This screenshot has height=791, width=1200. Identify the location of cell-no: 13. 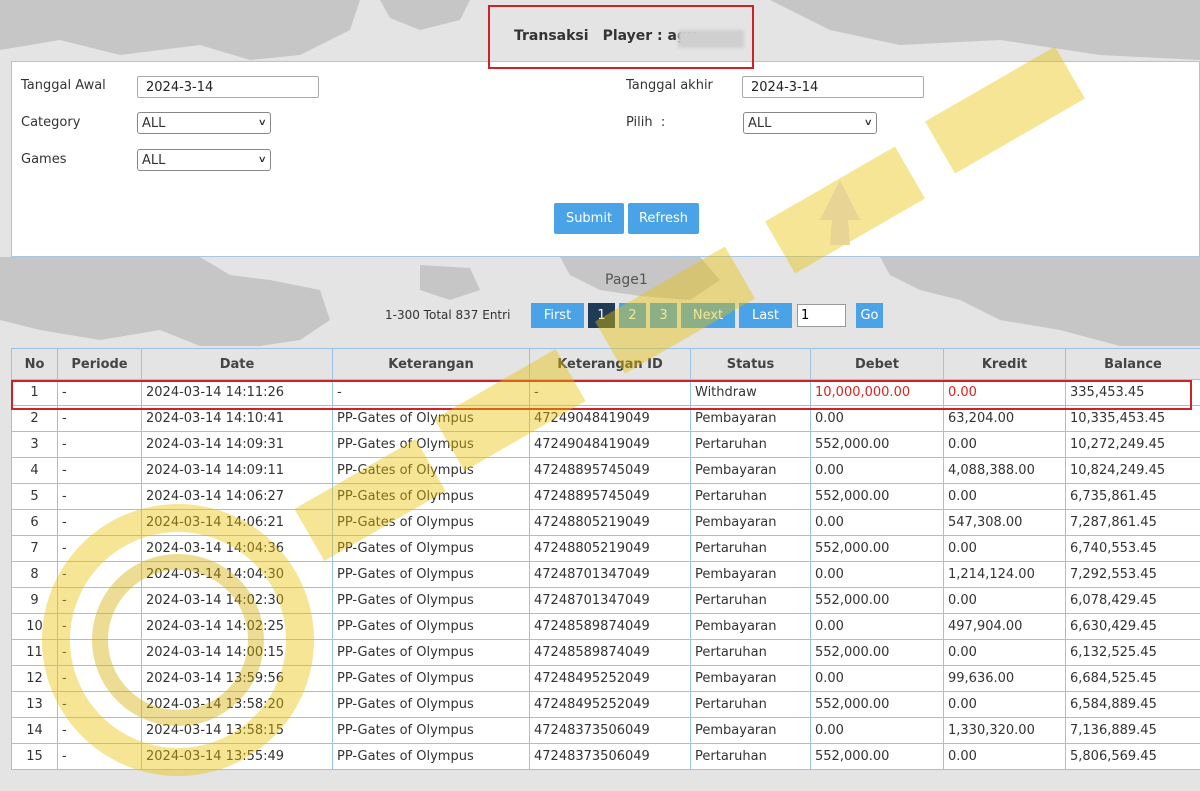
(34, 704).